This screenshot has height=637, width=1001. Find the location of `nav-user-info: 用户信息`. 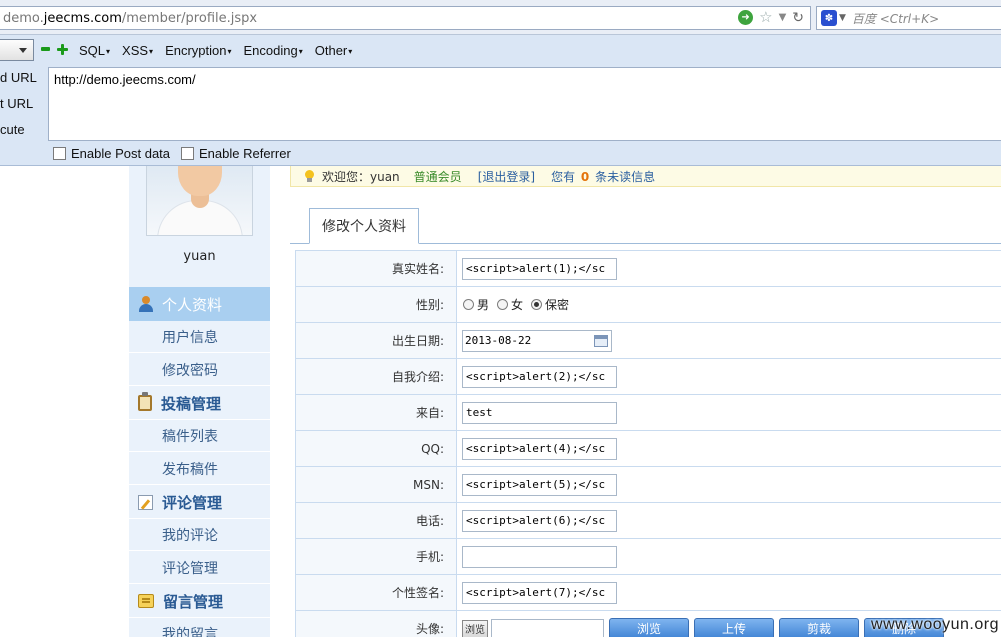

nav-user-info: 用户信息 is located at coordinates (199, 337).